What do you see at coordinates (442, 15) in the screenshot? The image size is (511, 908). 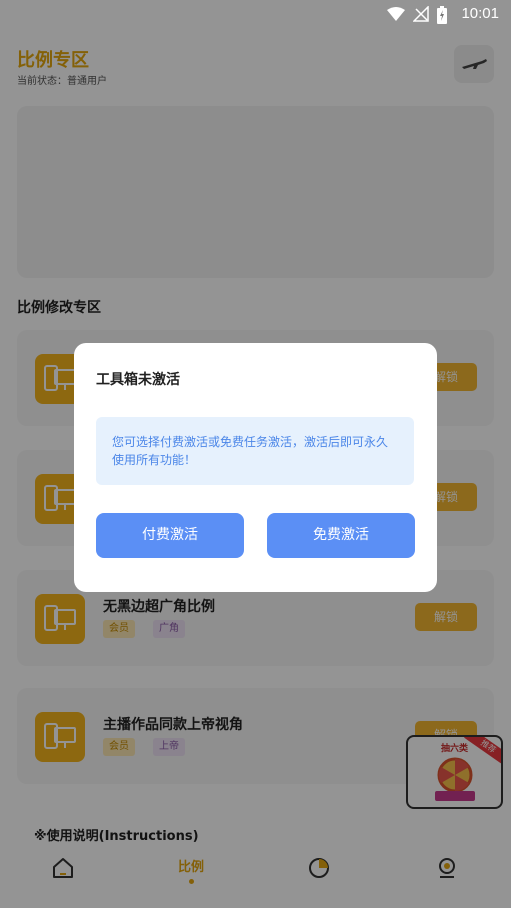 I see `battery-icon` at bounding box center [442, 15].